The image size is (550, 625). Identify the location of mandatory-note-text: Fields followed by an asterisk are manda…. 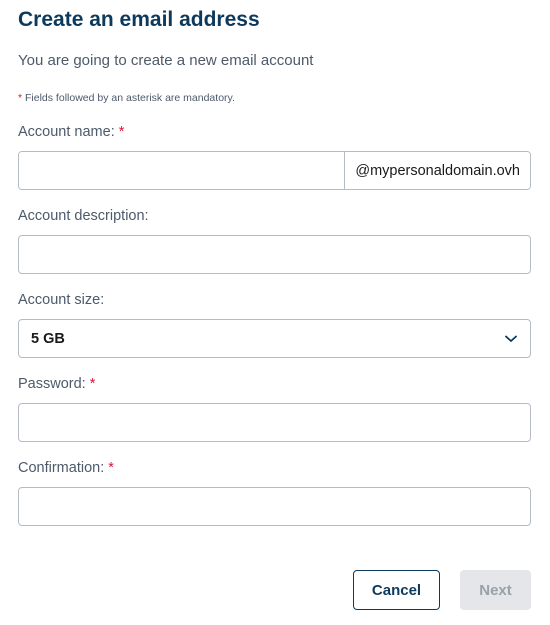
(128, 98).